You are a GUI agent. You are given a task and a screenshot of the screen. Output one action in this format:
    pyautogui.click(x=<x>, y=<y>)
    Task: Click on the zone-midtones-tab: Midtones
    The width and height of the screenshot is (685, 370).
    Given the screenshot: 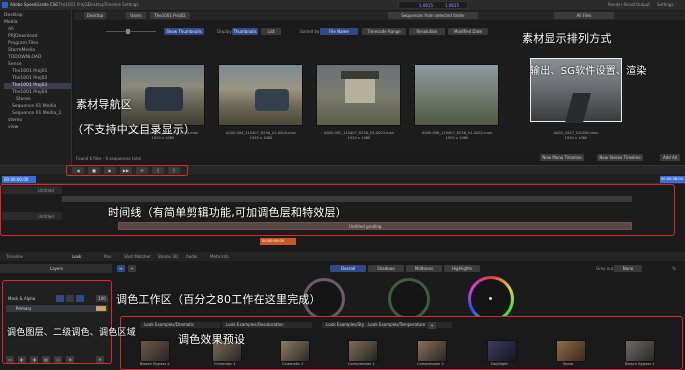 What is the action you would take?
    pyautogui.click(x=424, y=268)
    